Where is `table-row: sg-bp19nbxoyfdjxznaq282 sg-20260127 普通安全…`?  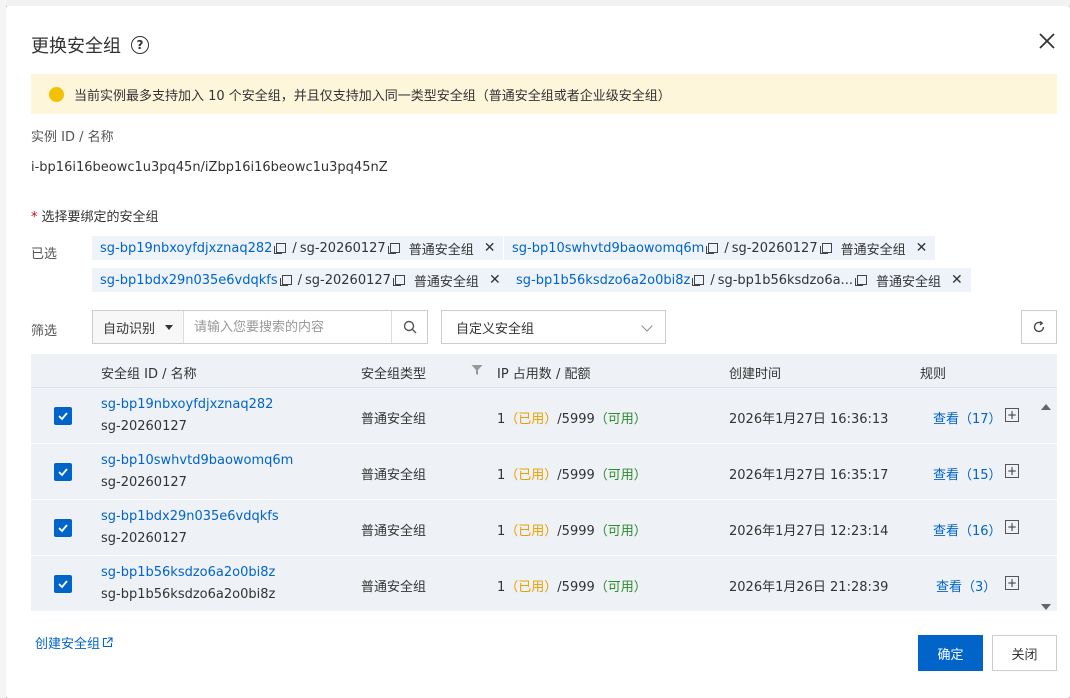
table-row: sg-bp19nbxoyfdjxznaq282 sg-20260127 普通安全… is located at coordinates (544, 416).